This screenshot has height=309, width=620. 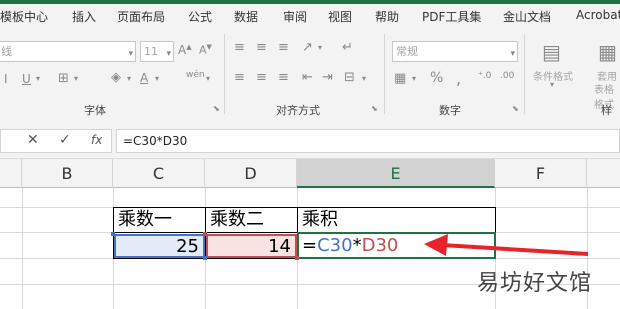 What do you see at coordinates (327, 77) in the screenshot?
I see `increase-indent-icon: ⇥` at bounding box center [327, 77].